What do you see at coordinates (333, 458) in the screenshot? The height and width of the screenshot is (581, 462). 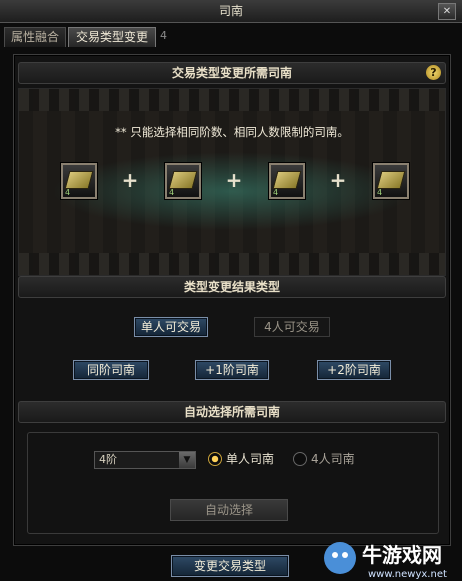 I see `party-compass-label: 4人司南` at bounding box center [333, 458].